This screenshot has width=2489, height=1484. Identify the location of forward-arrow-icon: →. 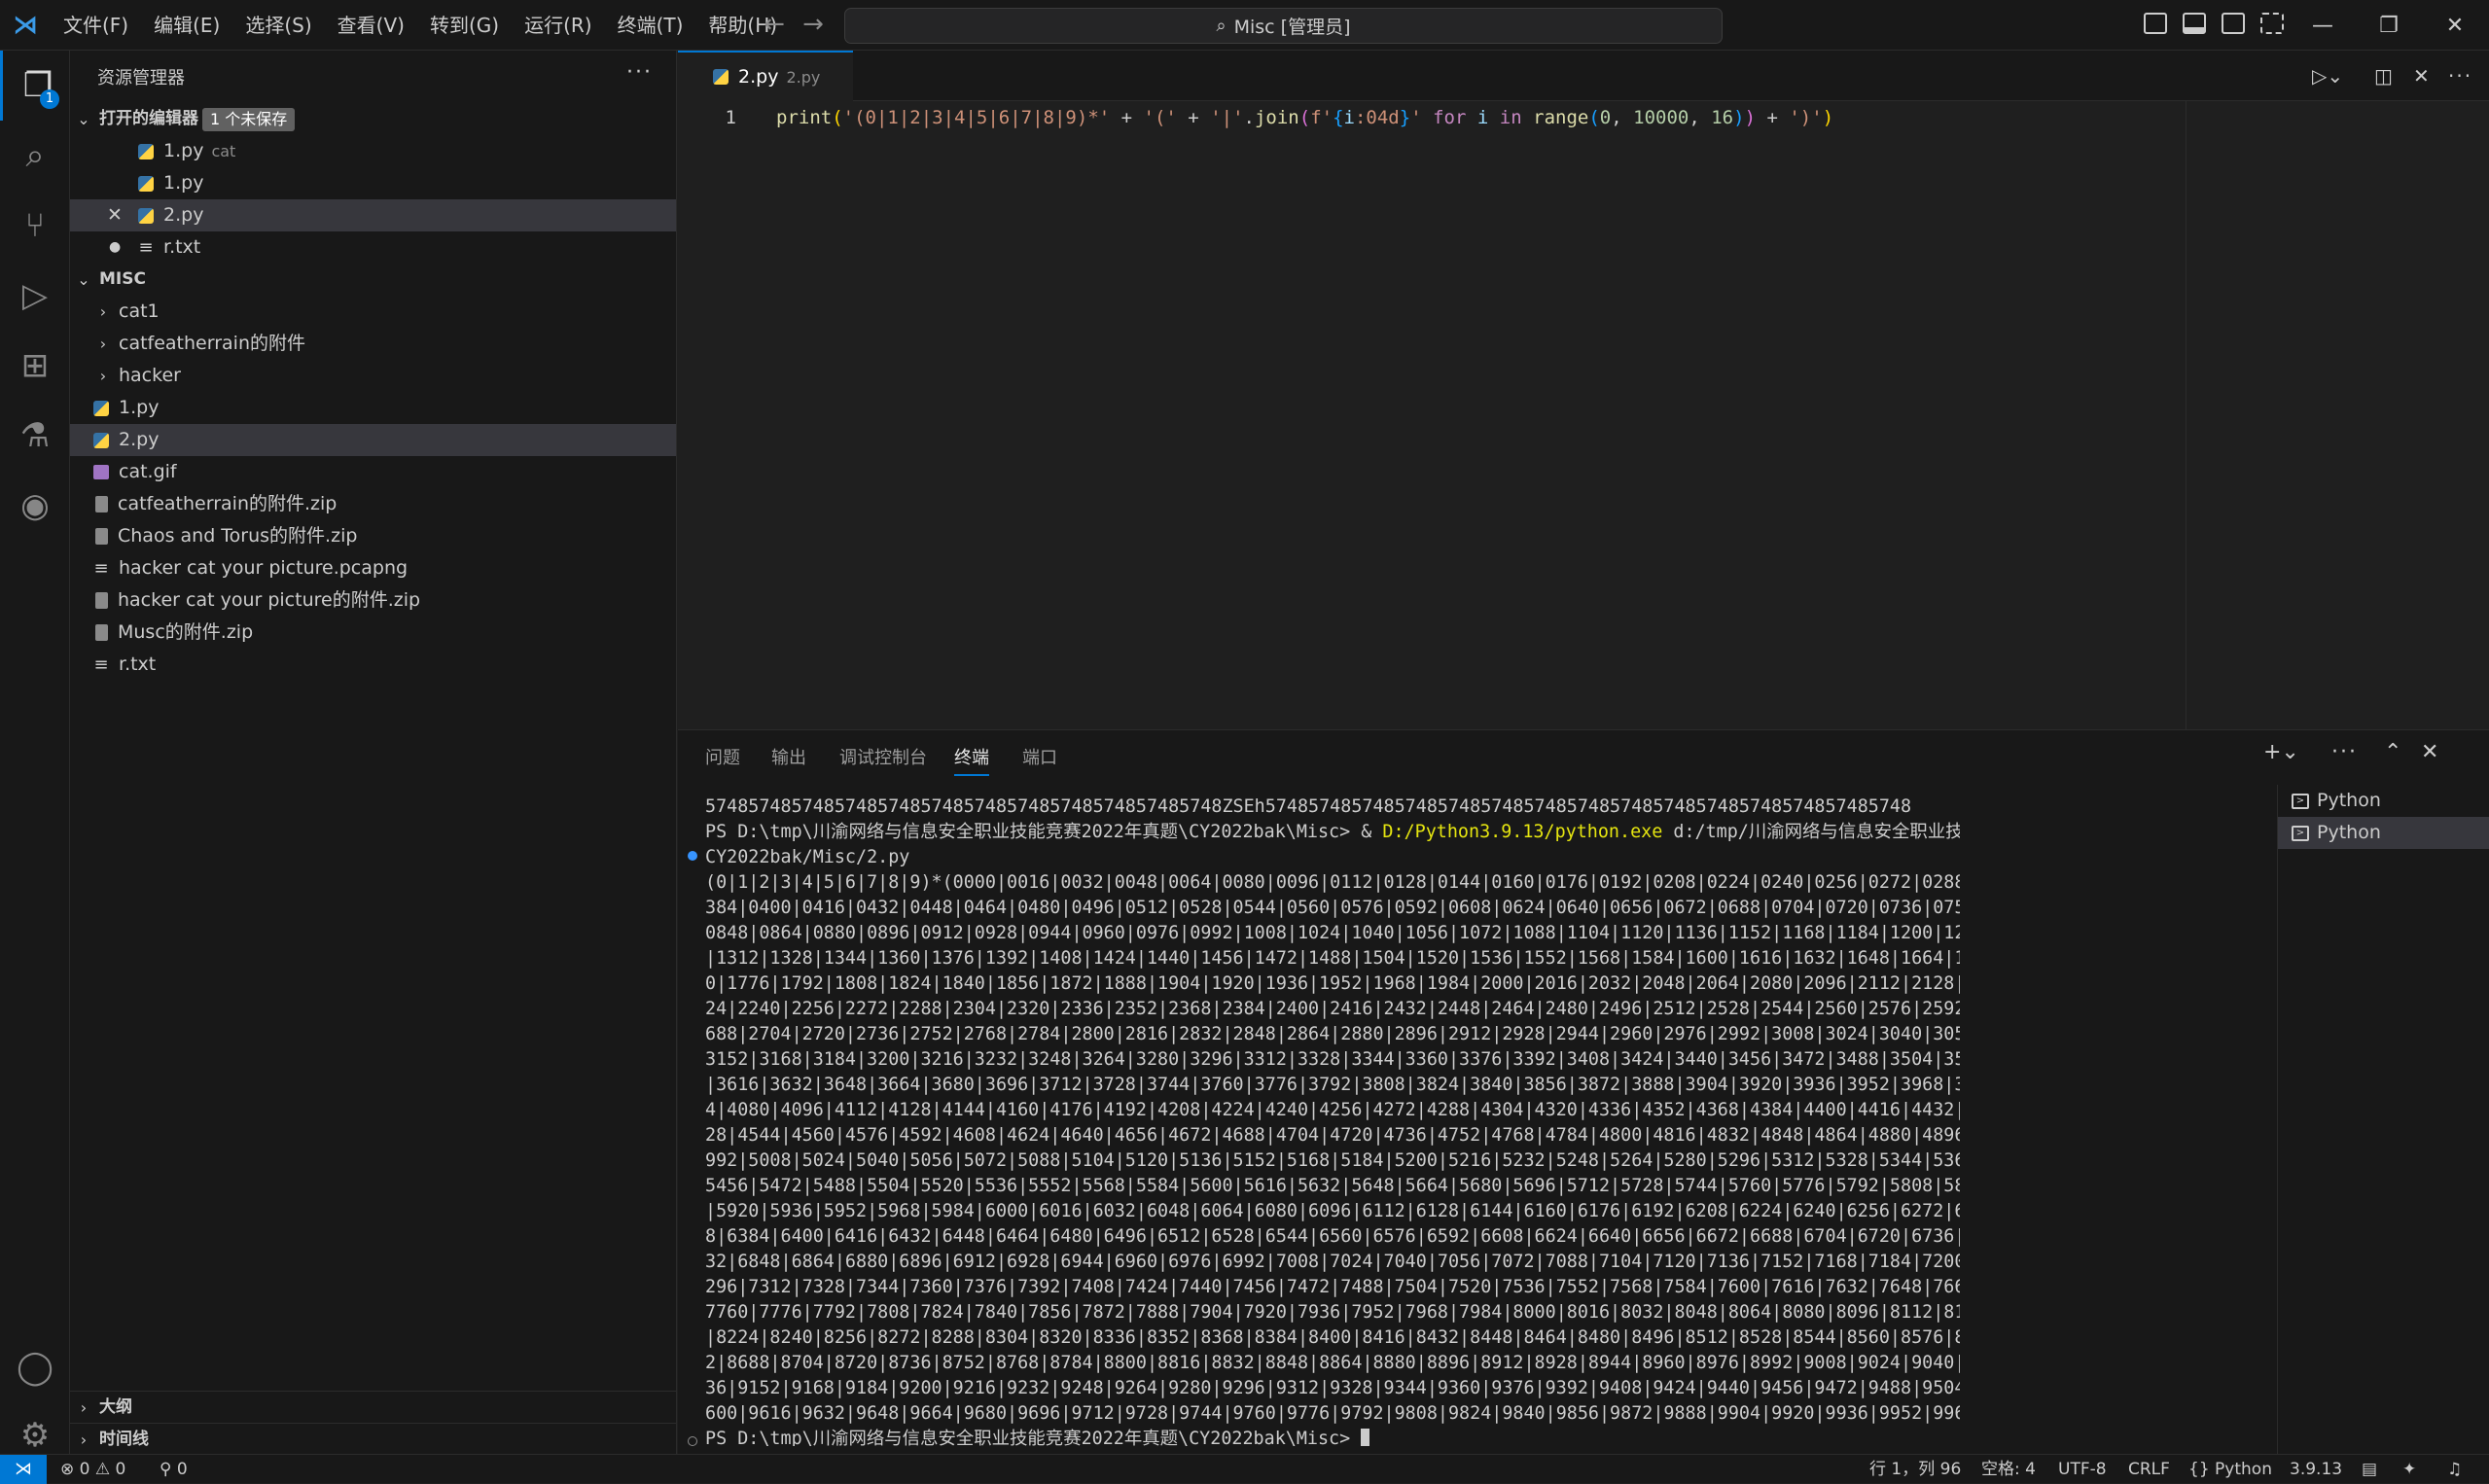
(813, 25).